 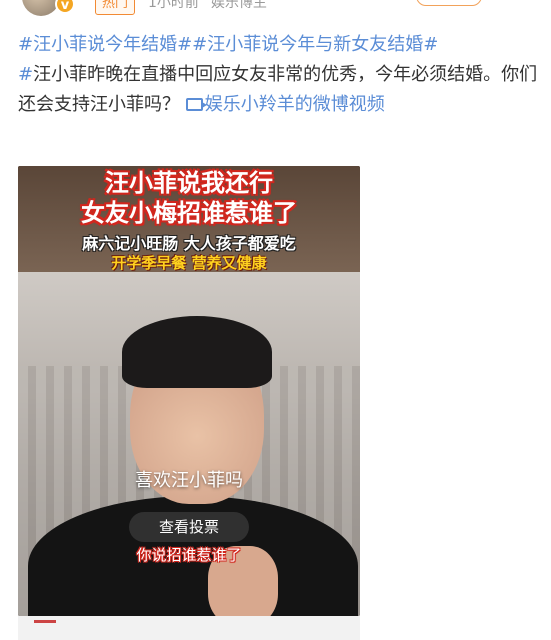 What do you see at coordinates (207, 6) in the screenshot?
I see `post-meta: 1小时前 娱乐博主` at bounding box center [207, 6].